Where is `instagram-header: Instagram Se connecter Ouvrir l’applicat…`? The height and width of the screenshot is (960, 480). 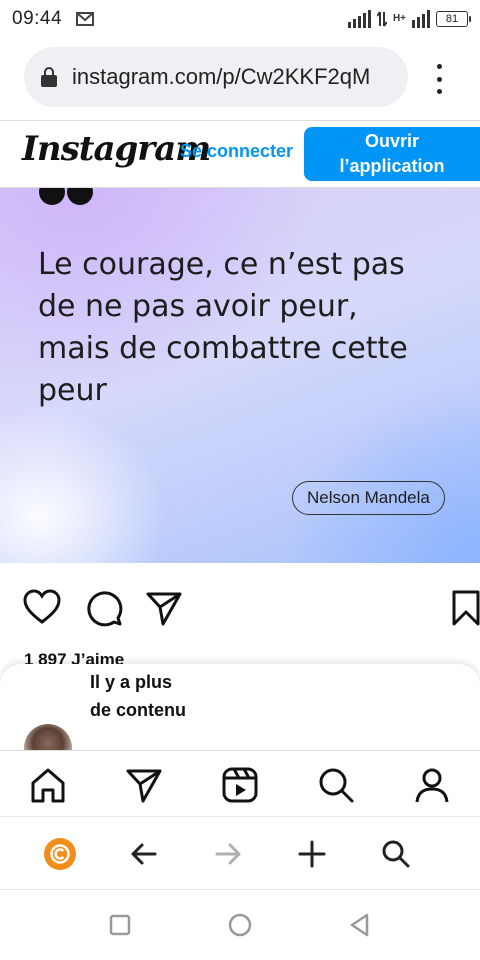 instagram-header: Instagram Se connecter Ouvrir l’applicat… is located at coordinates (240, 154).